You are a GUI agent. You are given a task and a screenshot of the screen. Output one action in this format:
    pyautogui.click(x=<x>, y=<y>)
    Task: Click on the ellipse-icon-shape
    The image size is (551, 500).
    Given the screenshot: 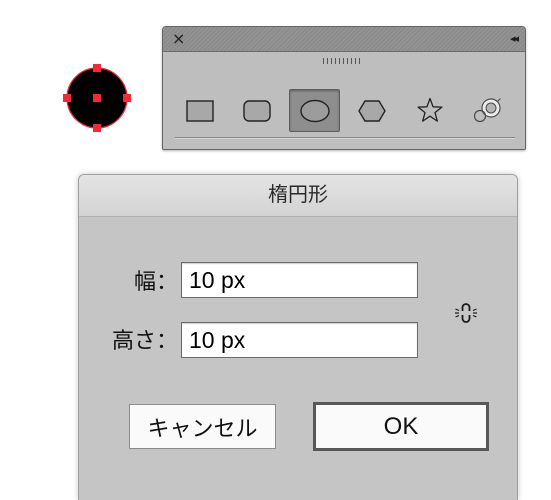 What is the action you would take?
    pyautogui.click(x=314, y=110)
    